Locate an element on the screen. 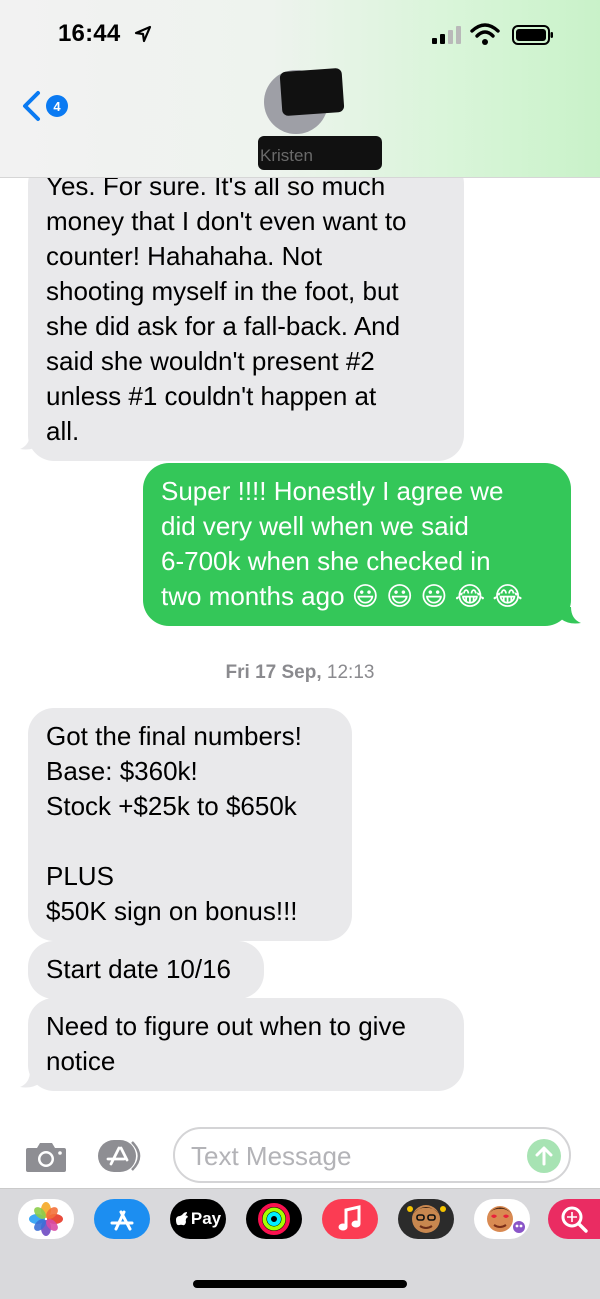 The image size is (600, 1299). message-line: did very well when we said is located at coordinates (315, 526).